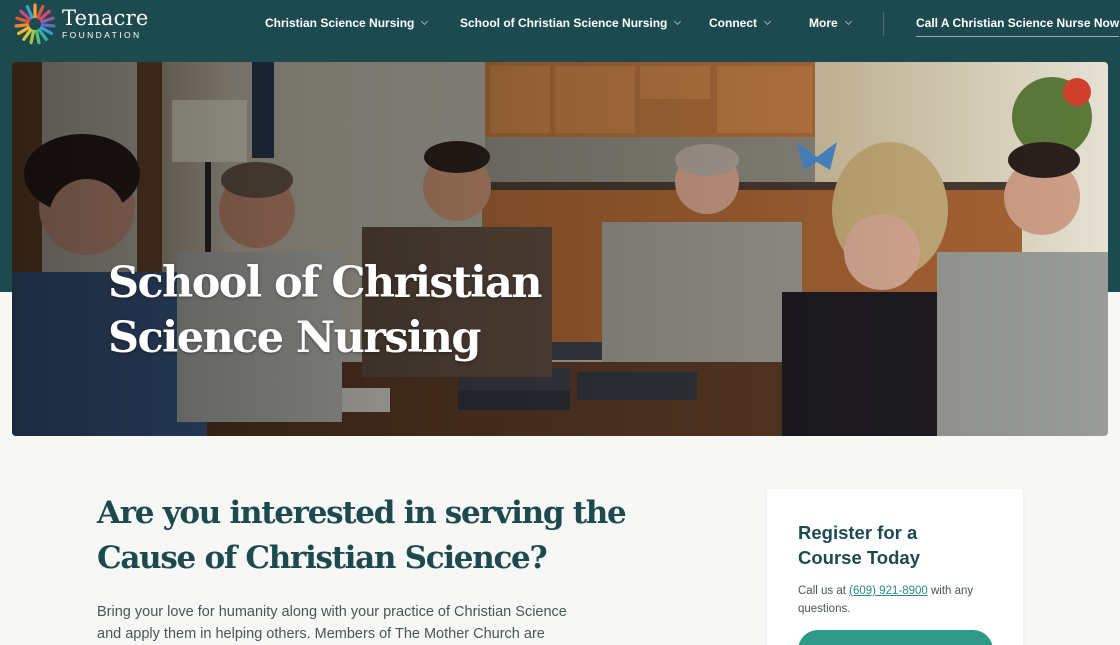  I want to click on card-title-line: Register for a, so click(858, 532).